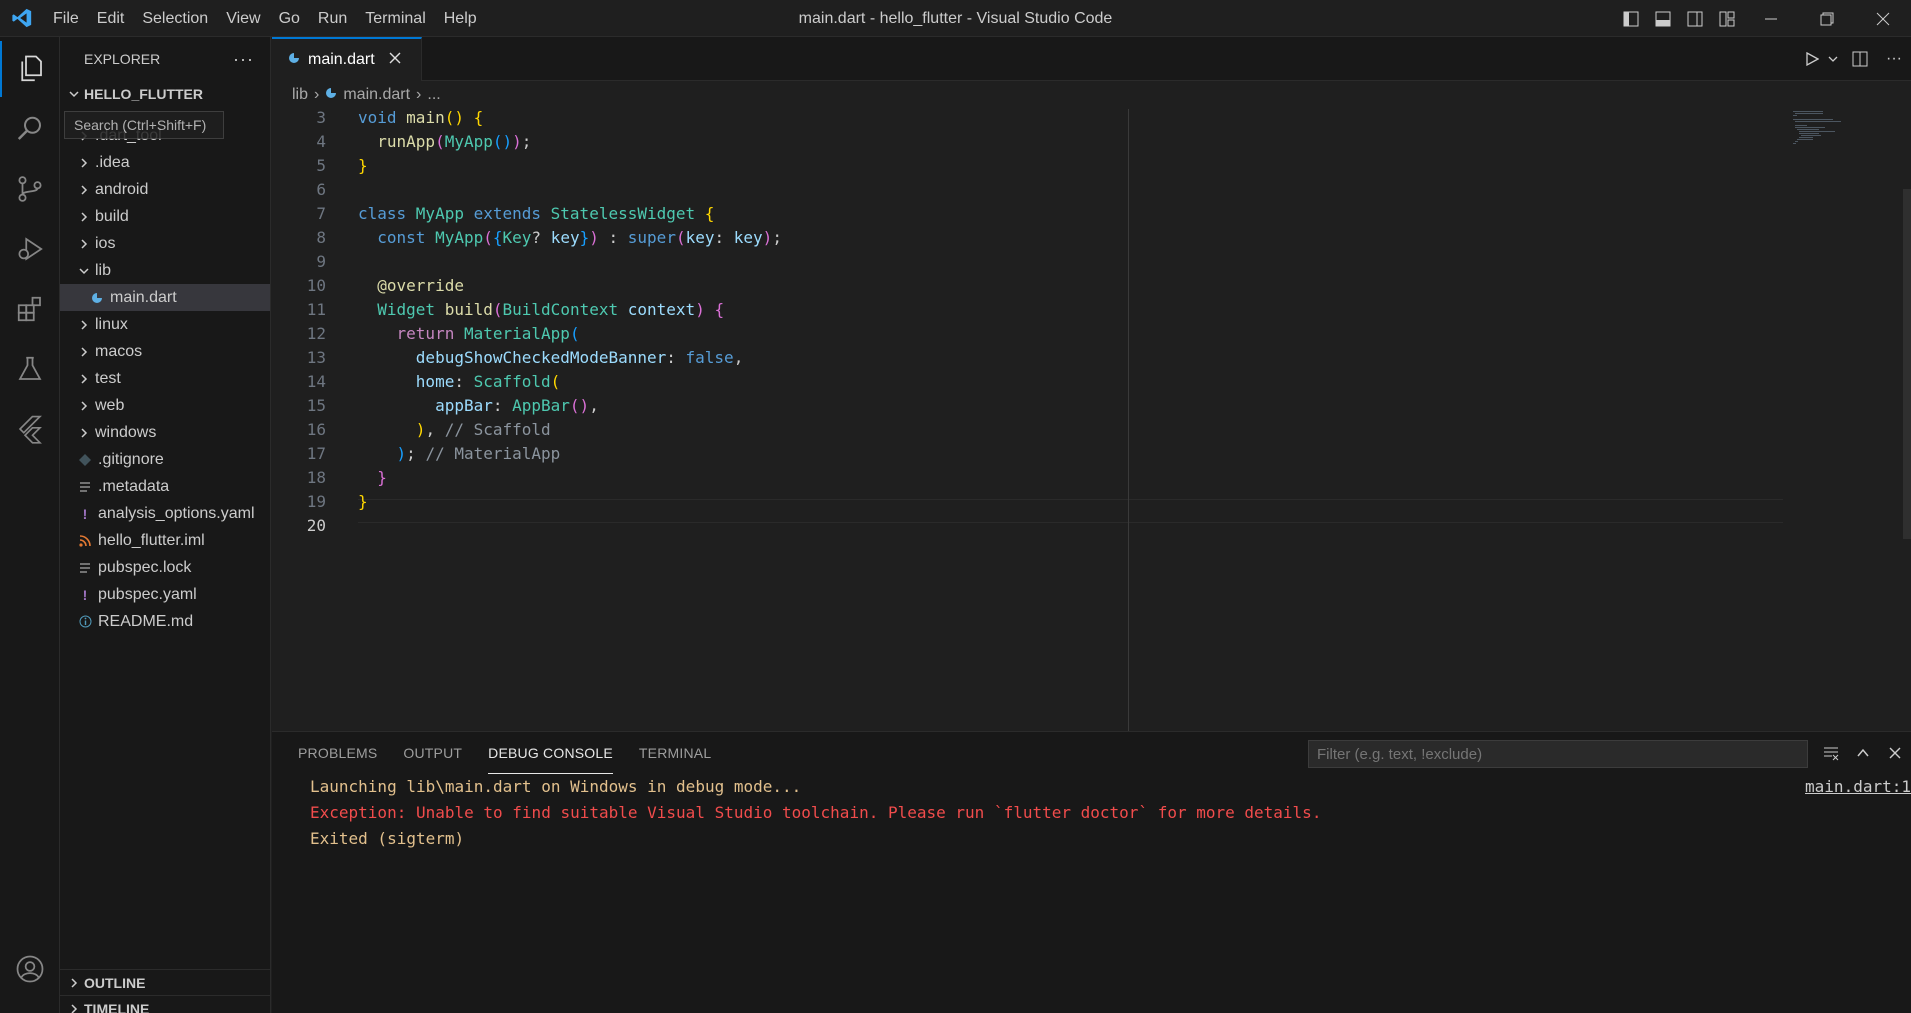  Describe the element at coordinates (165, 486) in the screenshot. I see `tree-file: .metadata` at that location.